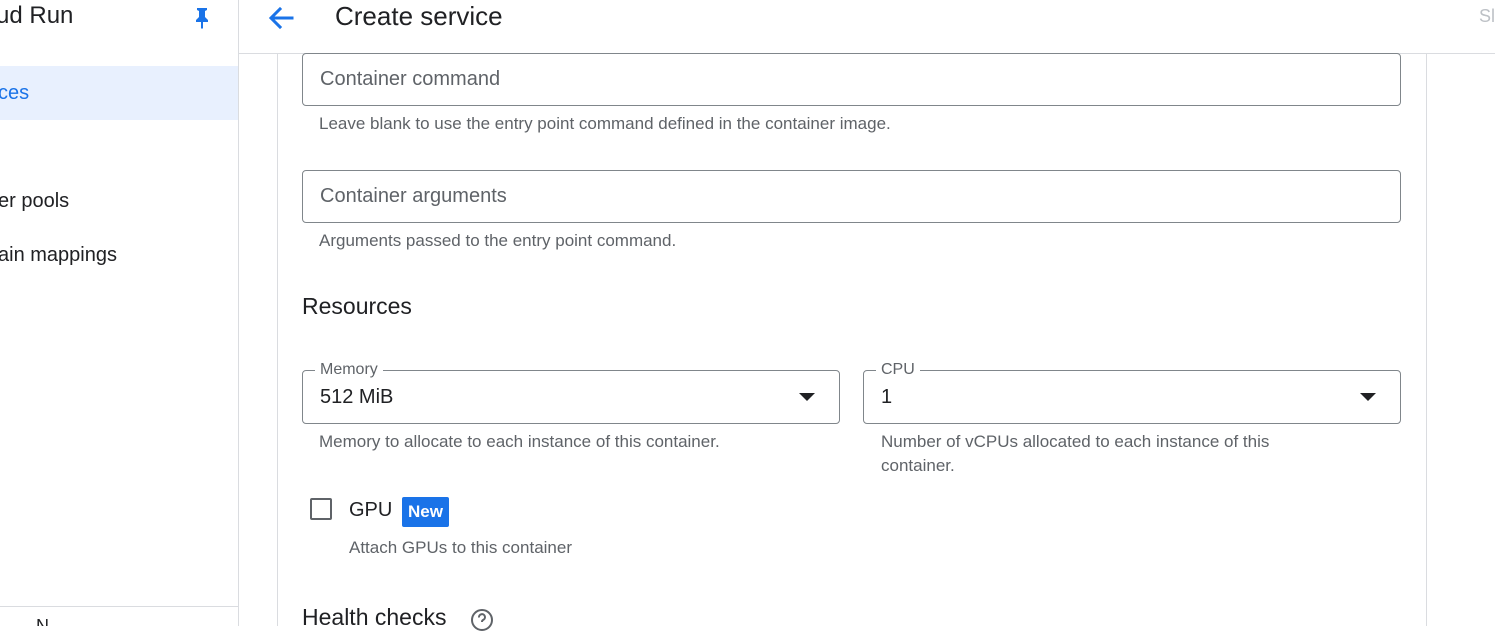  Describe the element at coordinates (119, 255) in the screenshot. I see `sidebar-item-domain-mappings: ain mappings` at that location.